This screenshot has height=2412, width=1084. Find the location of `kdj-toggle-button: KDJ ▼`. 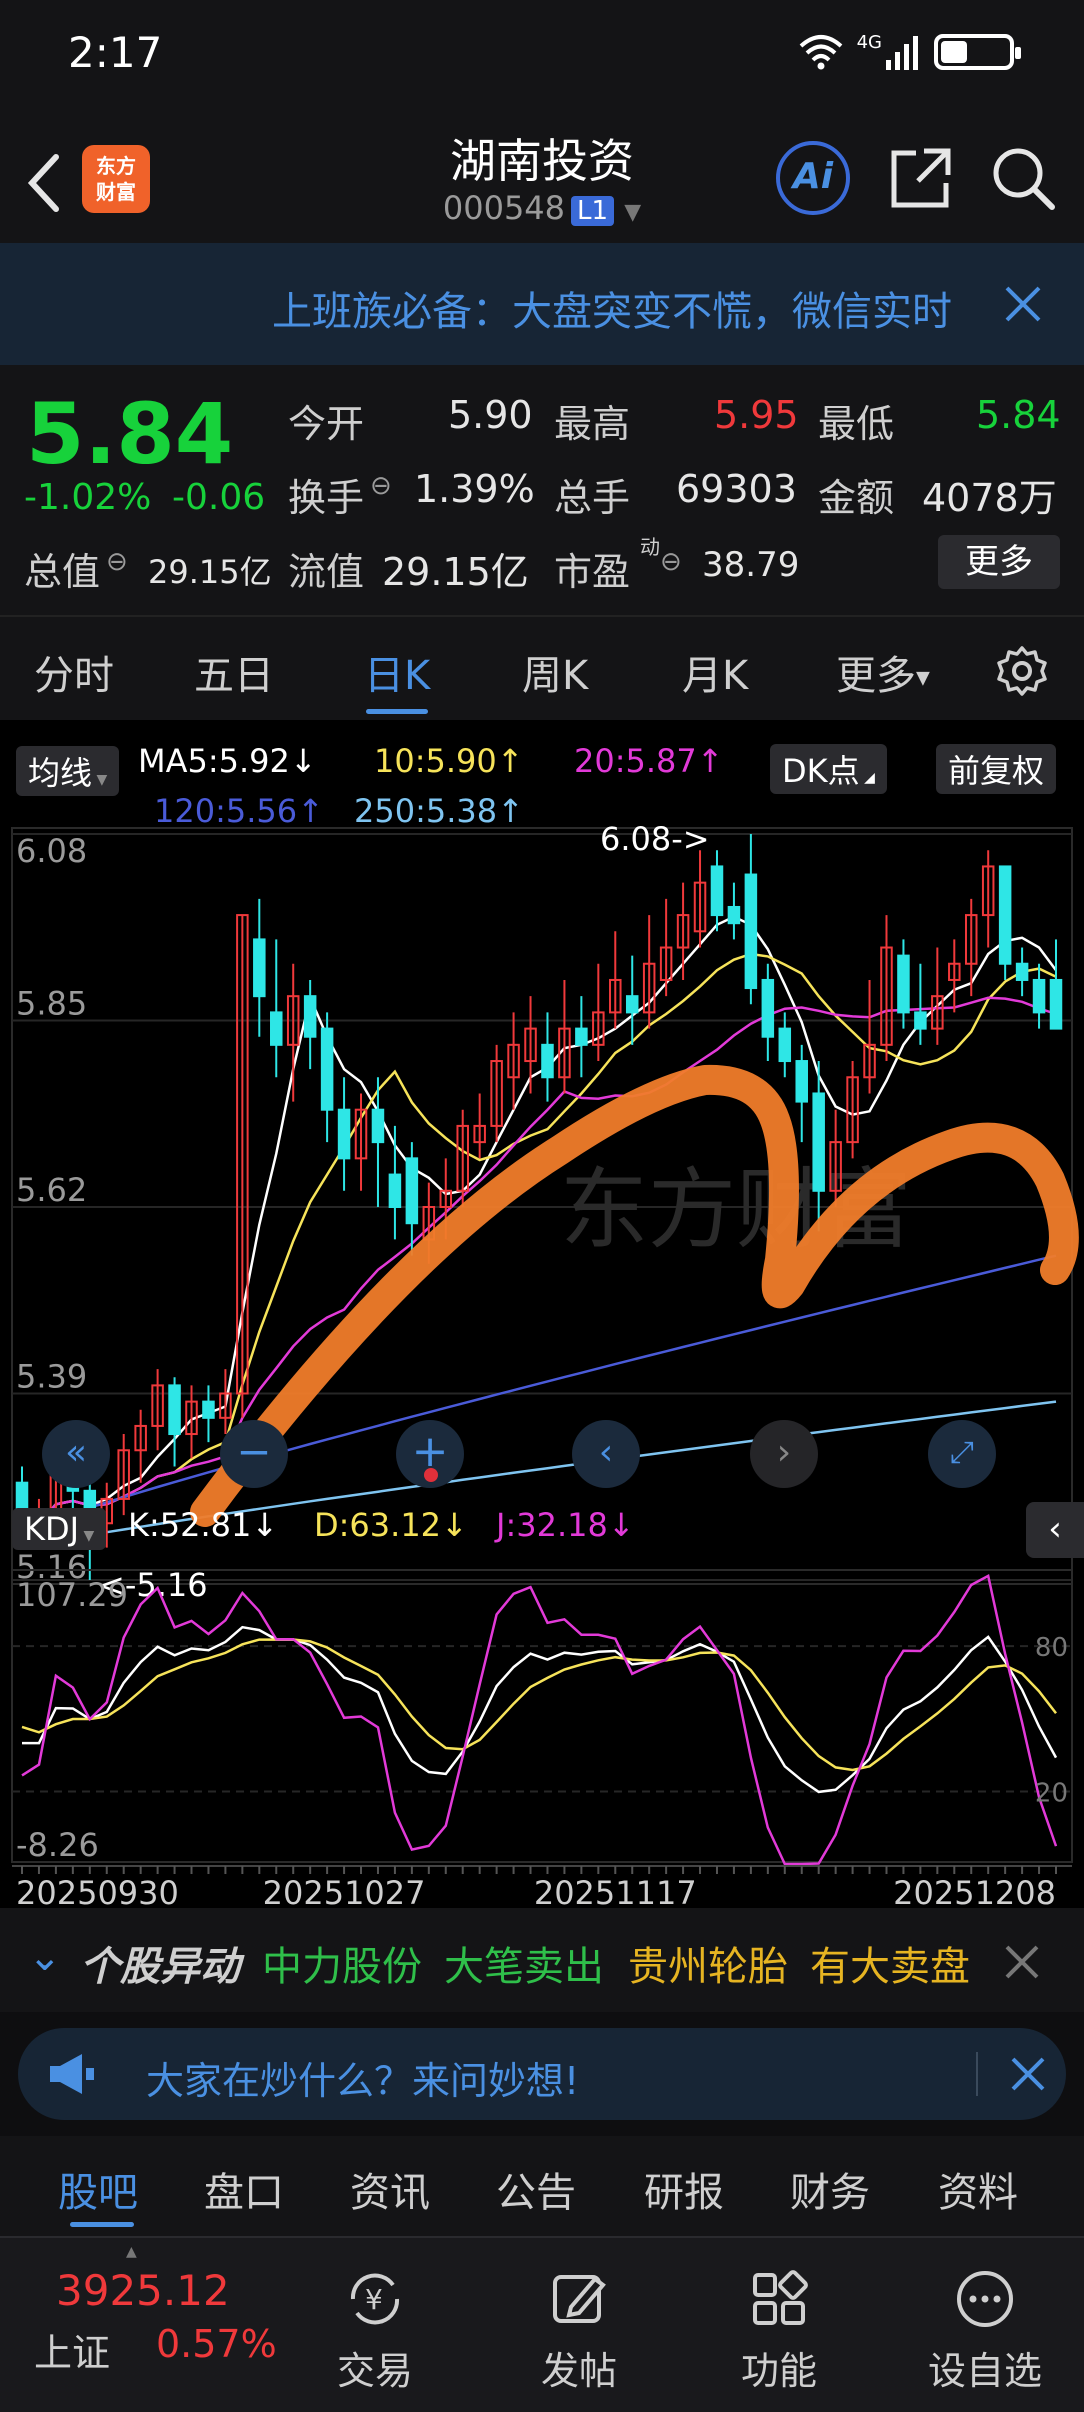

kdj-toggle-button: KDJ ▼ is located at coordinates (59, 1529).